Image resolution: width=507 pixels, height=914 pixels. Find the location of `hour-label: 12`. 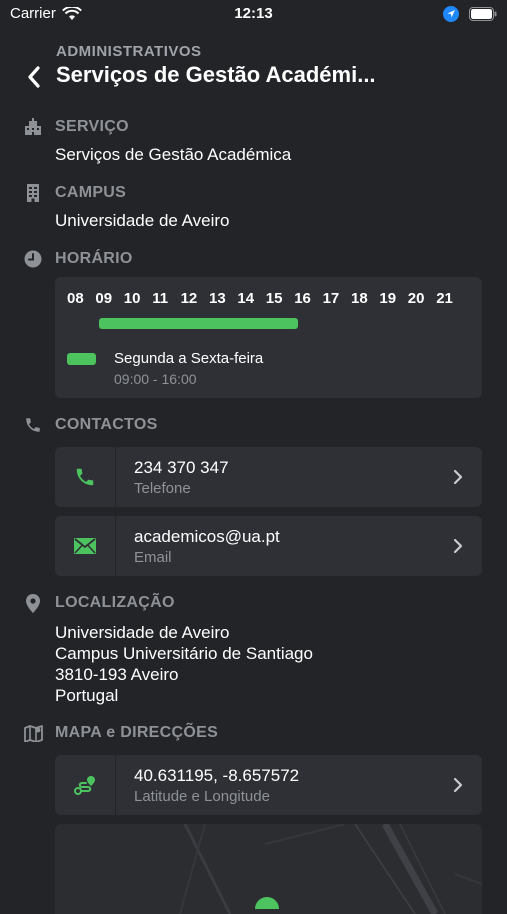

hour-label: 12 is located at coordinates (189, 298).